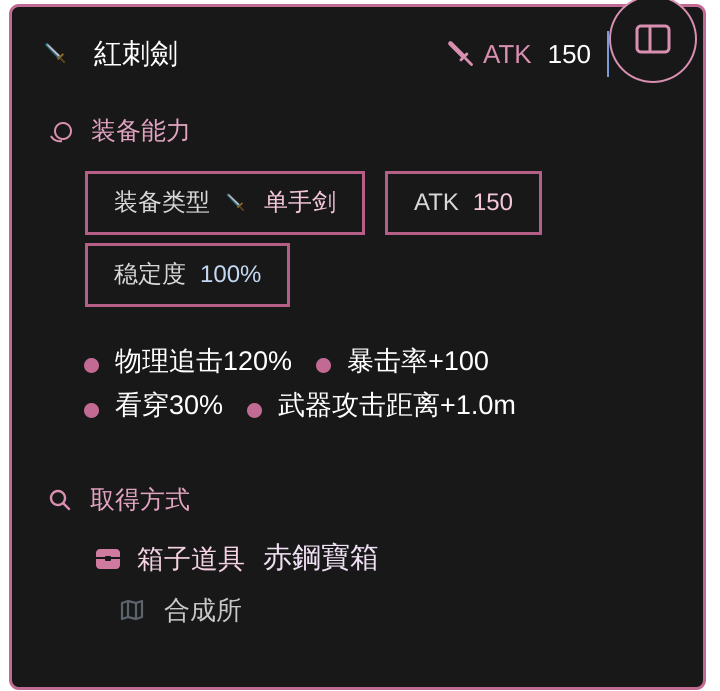  Describe the element at coordinates (569, 54) in the screenshot. I see `stat-value: 150` at that location.